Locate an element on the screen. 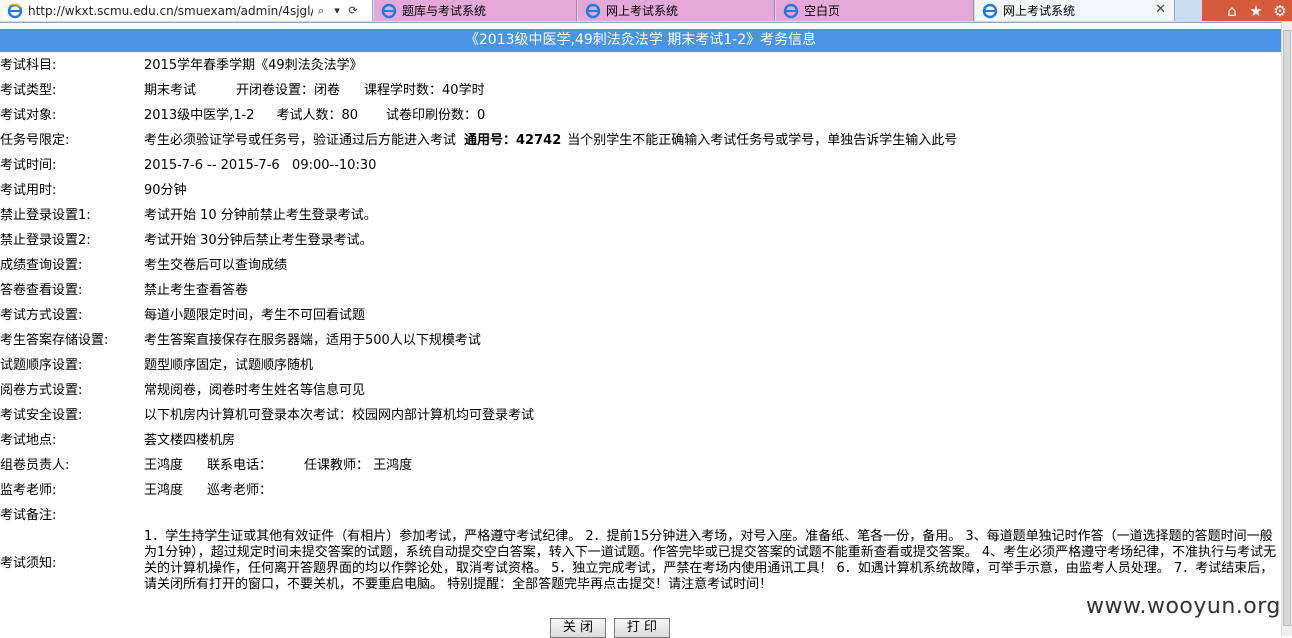 This screenshot has width=1292, height=638. label-text: 组卷员责人: is located at coordinates (35, 465).